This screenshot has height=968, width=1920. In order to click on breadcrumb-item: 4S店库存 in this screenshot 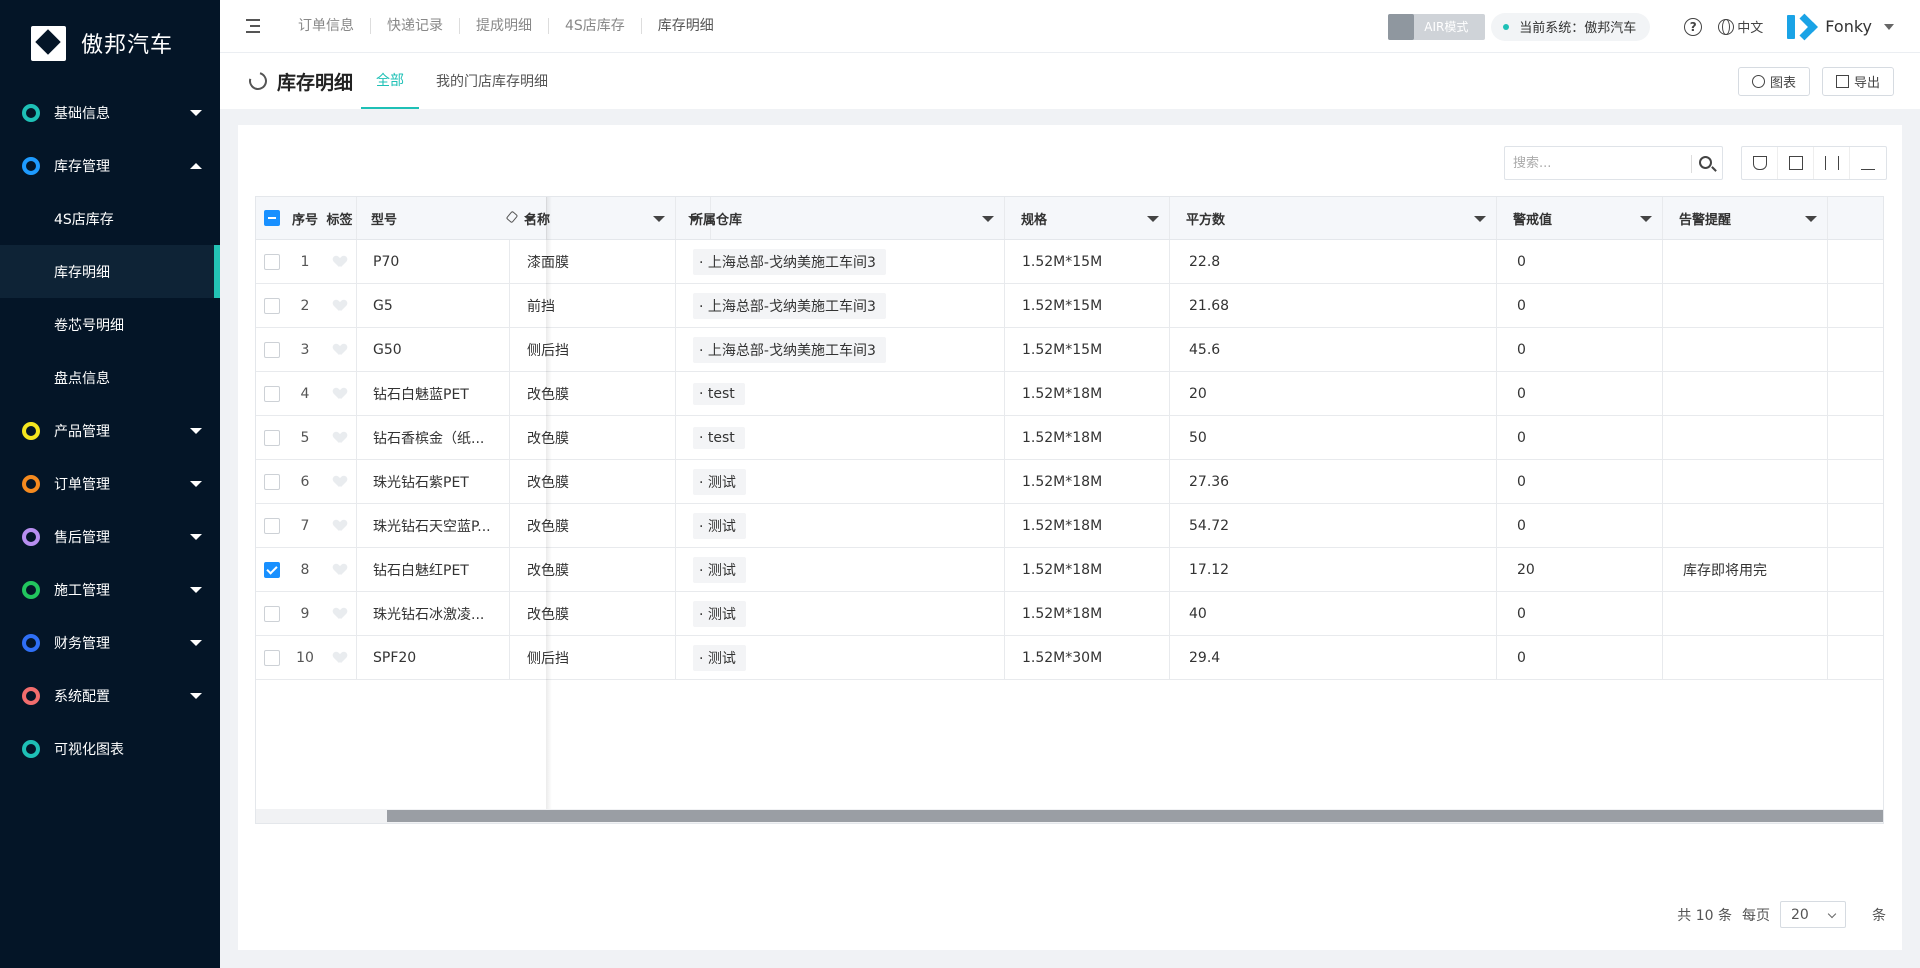, I will do `click(595, 26)`.